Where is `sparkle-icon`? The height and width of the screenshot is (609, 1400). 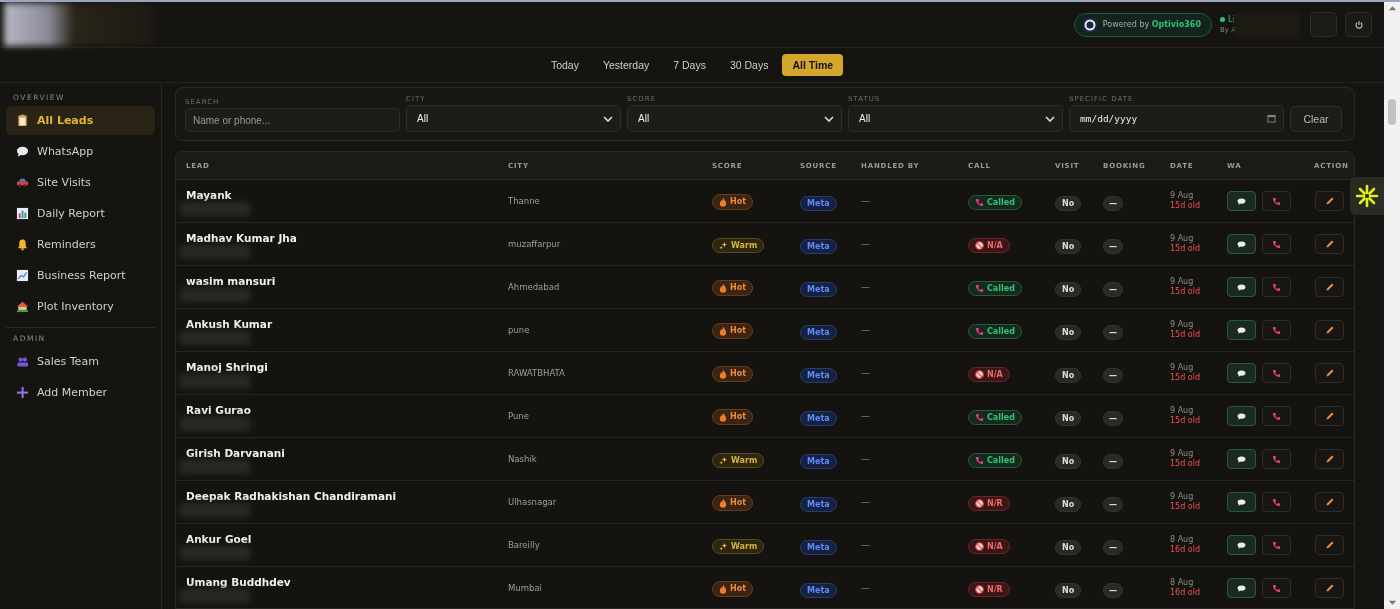 sparkle-icon is located at coordinates (723, 245).